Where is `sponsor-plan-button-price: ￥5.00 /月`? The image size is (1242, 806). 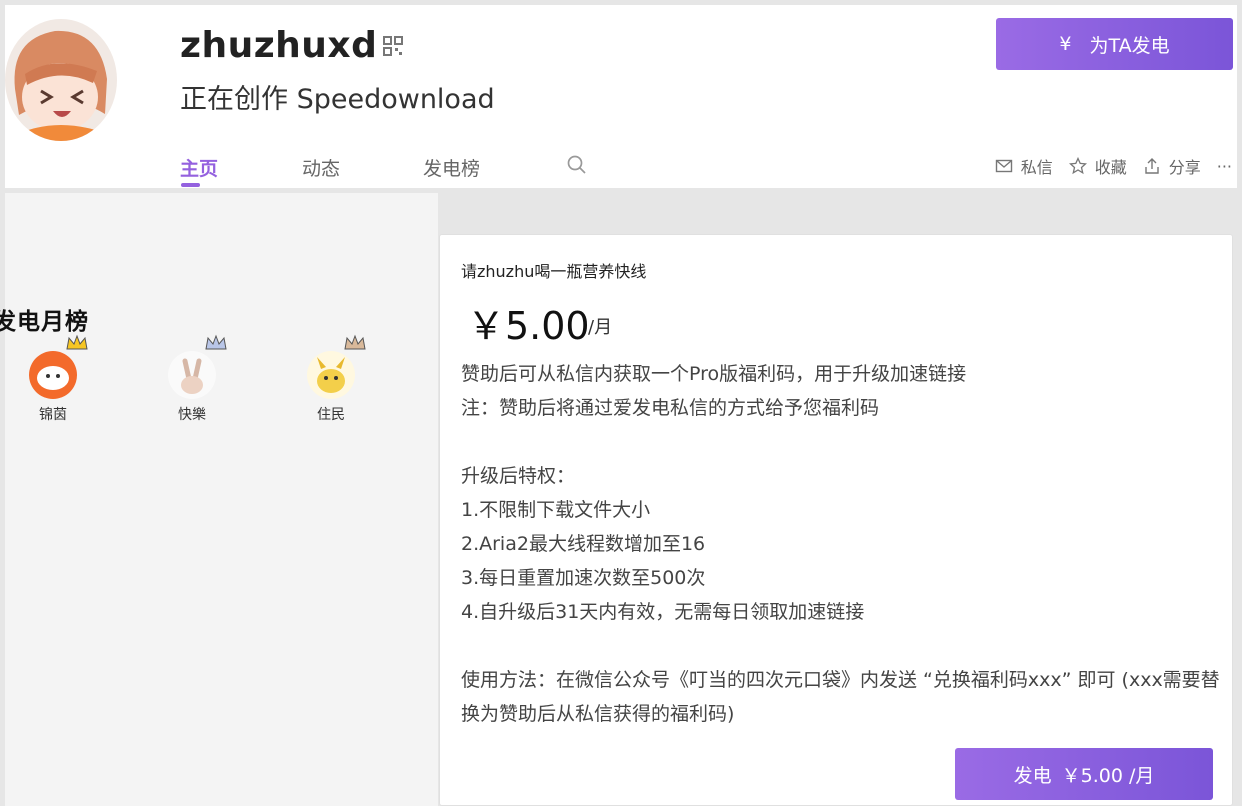 sponsor-plan-button-price: ￥5.00 /月 is located at coordinates (1108, 775).